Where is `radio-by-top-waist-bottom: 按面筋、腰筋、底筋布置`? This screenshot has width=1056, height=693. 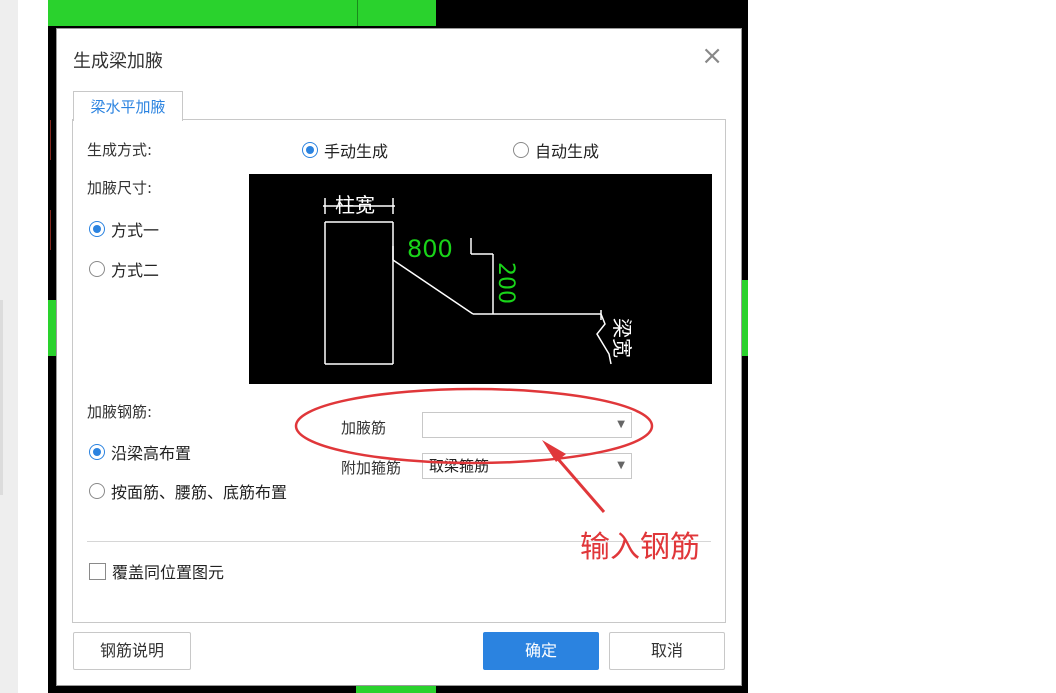
radio-by-top-waist-bottom: 按面筋、腰筋、底筋布置 is located at coordinates (188, 491).